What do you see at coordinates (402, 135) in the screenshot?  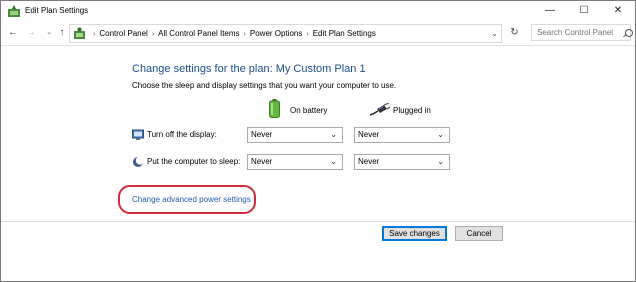 I see `display-plugged-in-select: Never ⌄` at bounding box center [402, 135].